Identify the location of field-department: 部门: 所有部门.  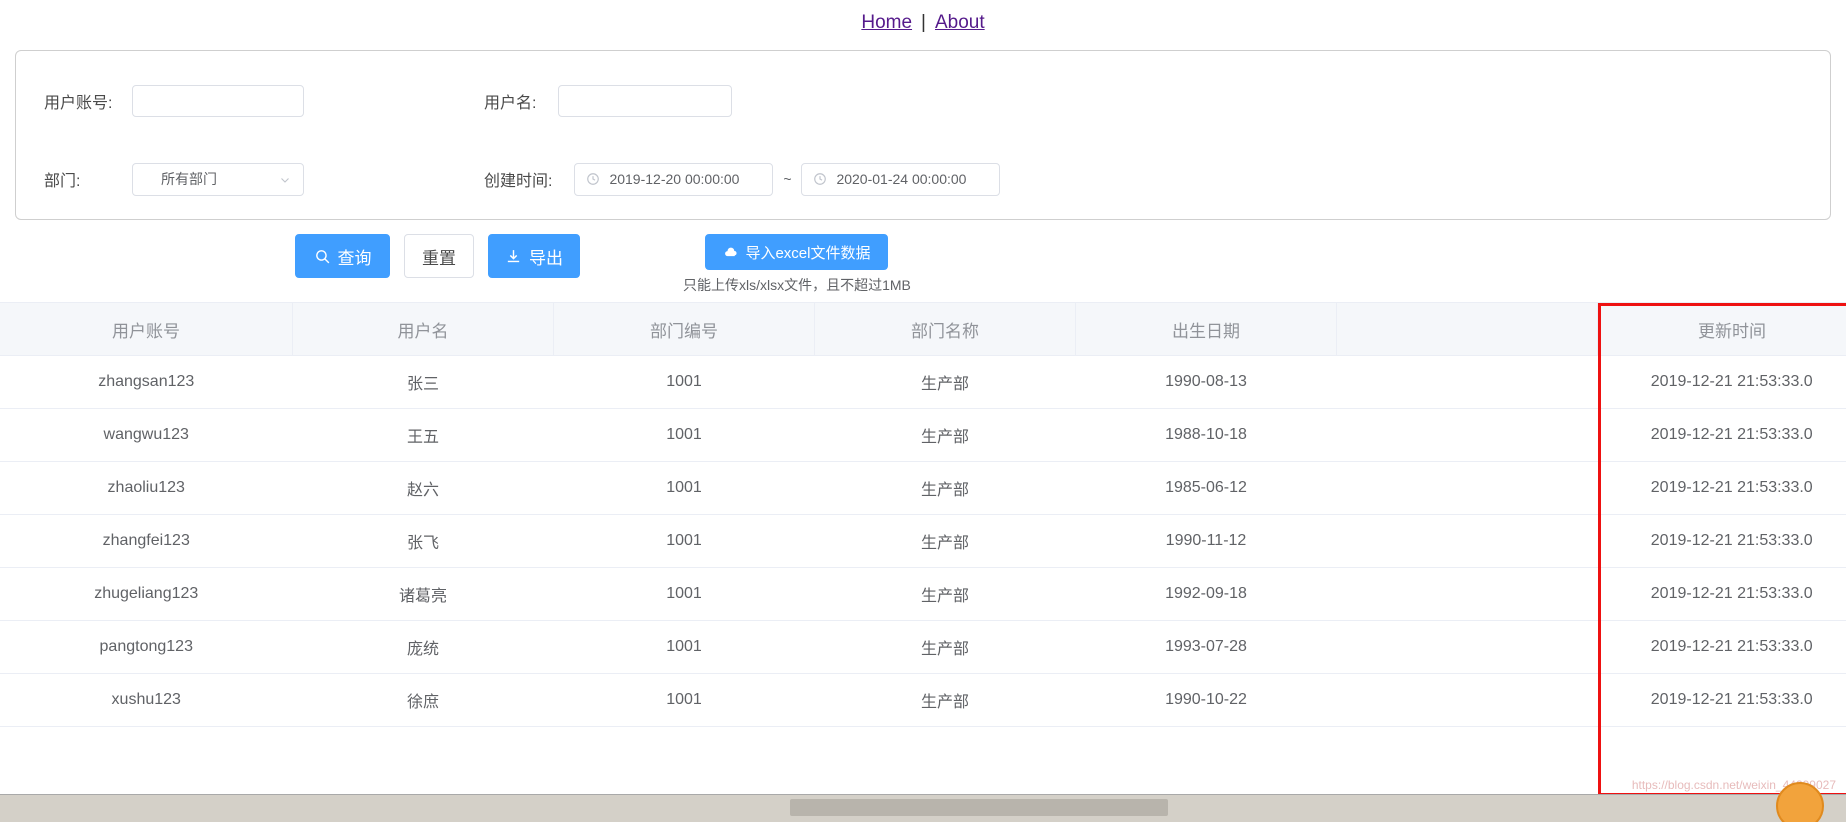
(174, 179).